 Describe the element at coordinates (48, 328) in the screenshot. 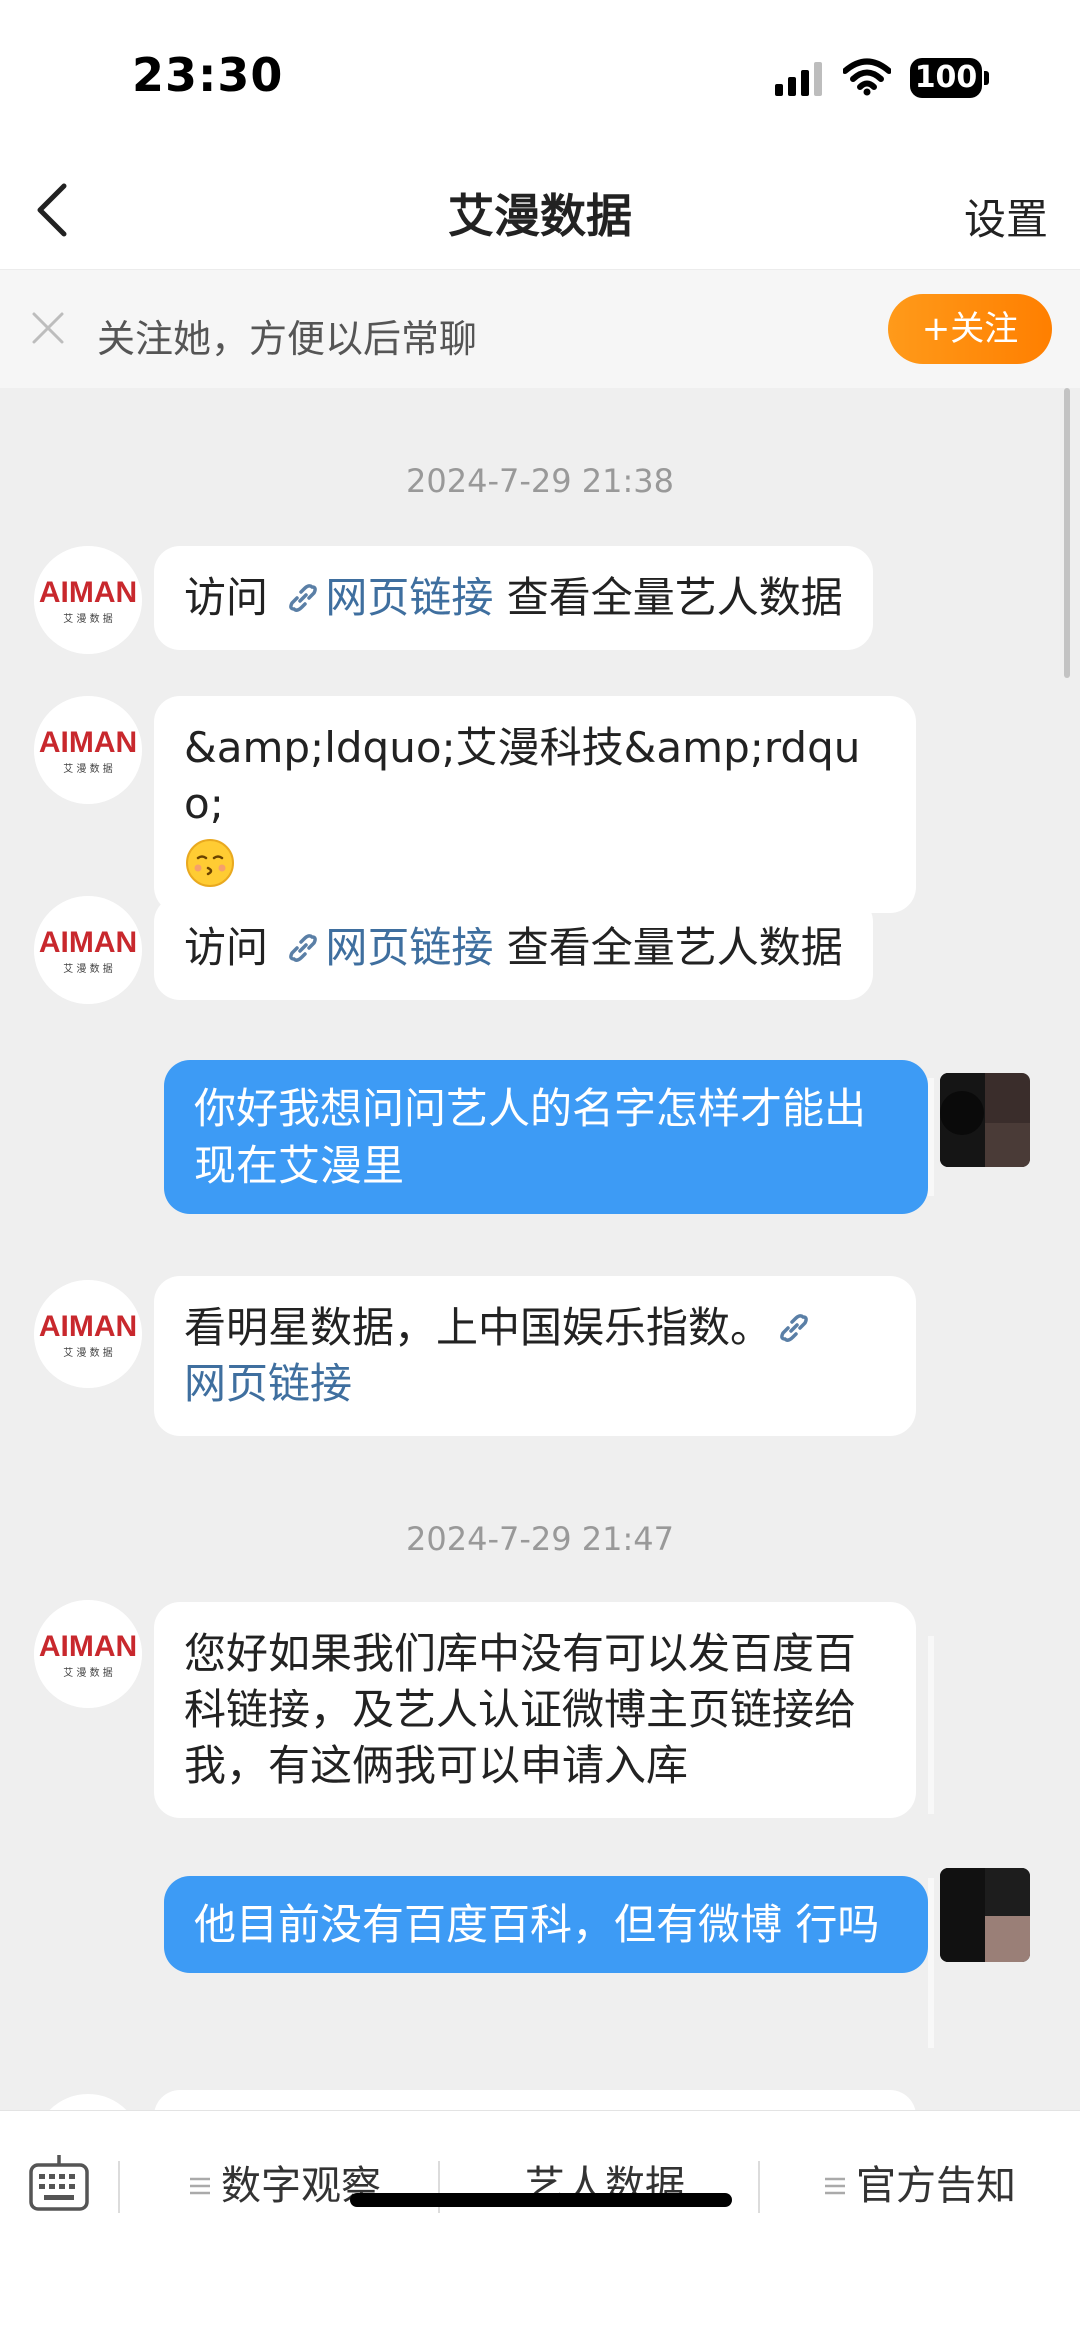

I see `close-icon` at that location.